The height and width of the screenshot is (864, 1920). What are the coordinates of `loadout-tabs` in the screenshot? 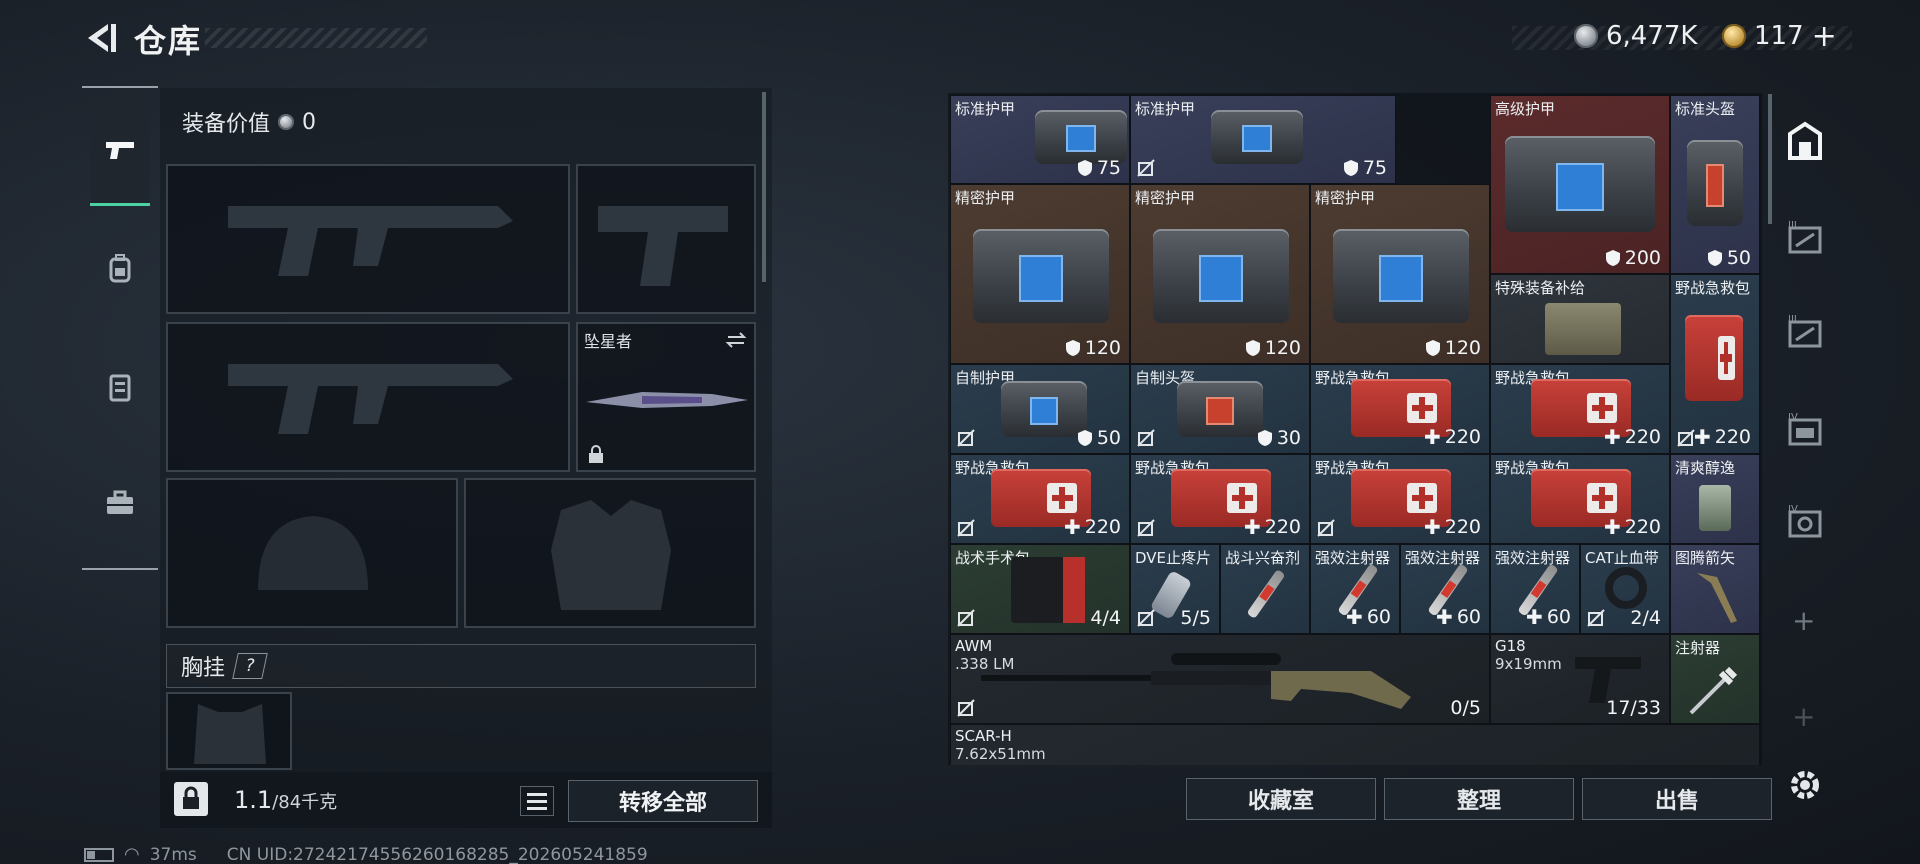 It's located at (120, 328).